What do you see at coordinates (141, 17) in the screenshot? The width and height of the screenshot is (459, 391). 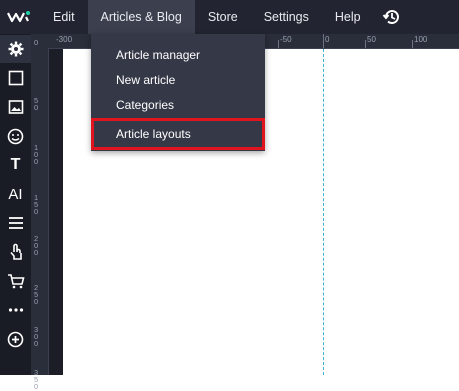 I see `menu-articles-blog: Articles & Blog` at bounding box center [141, 17].